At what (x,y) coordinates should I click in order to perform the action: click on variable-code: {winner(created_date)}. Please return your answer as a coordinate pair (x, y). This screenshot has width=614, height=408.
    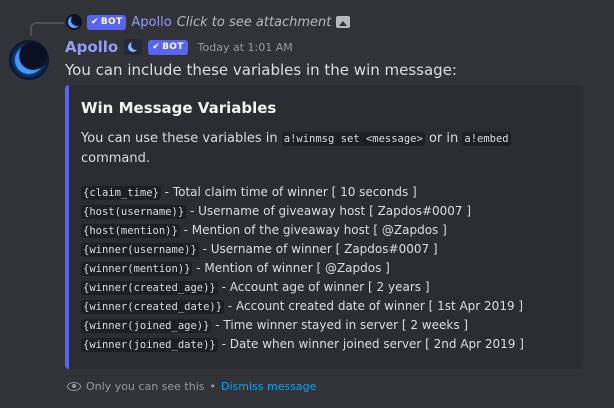
    Looking at the image, I should click on (153, 307).